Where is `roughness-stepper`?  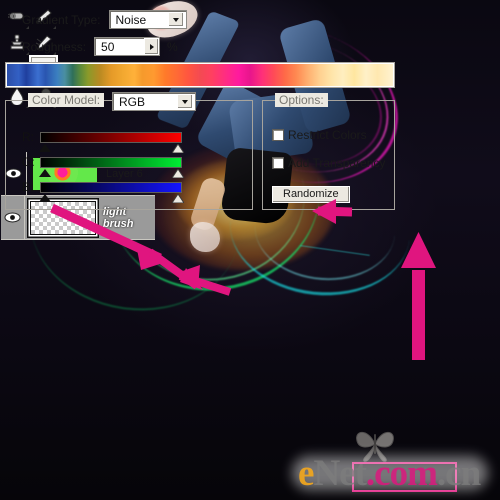 roughness-stepper is located at coordinates (152, 46).